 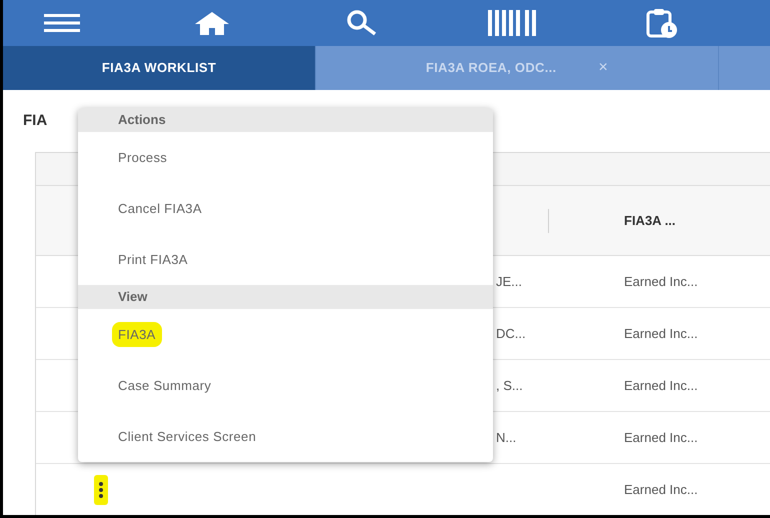 I want to click on menu-item: FIA3A, so click(x=137, y=335).